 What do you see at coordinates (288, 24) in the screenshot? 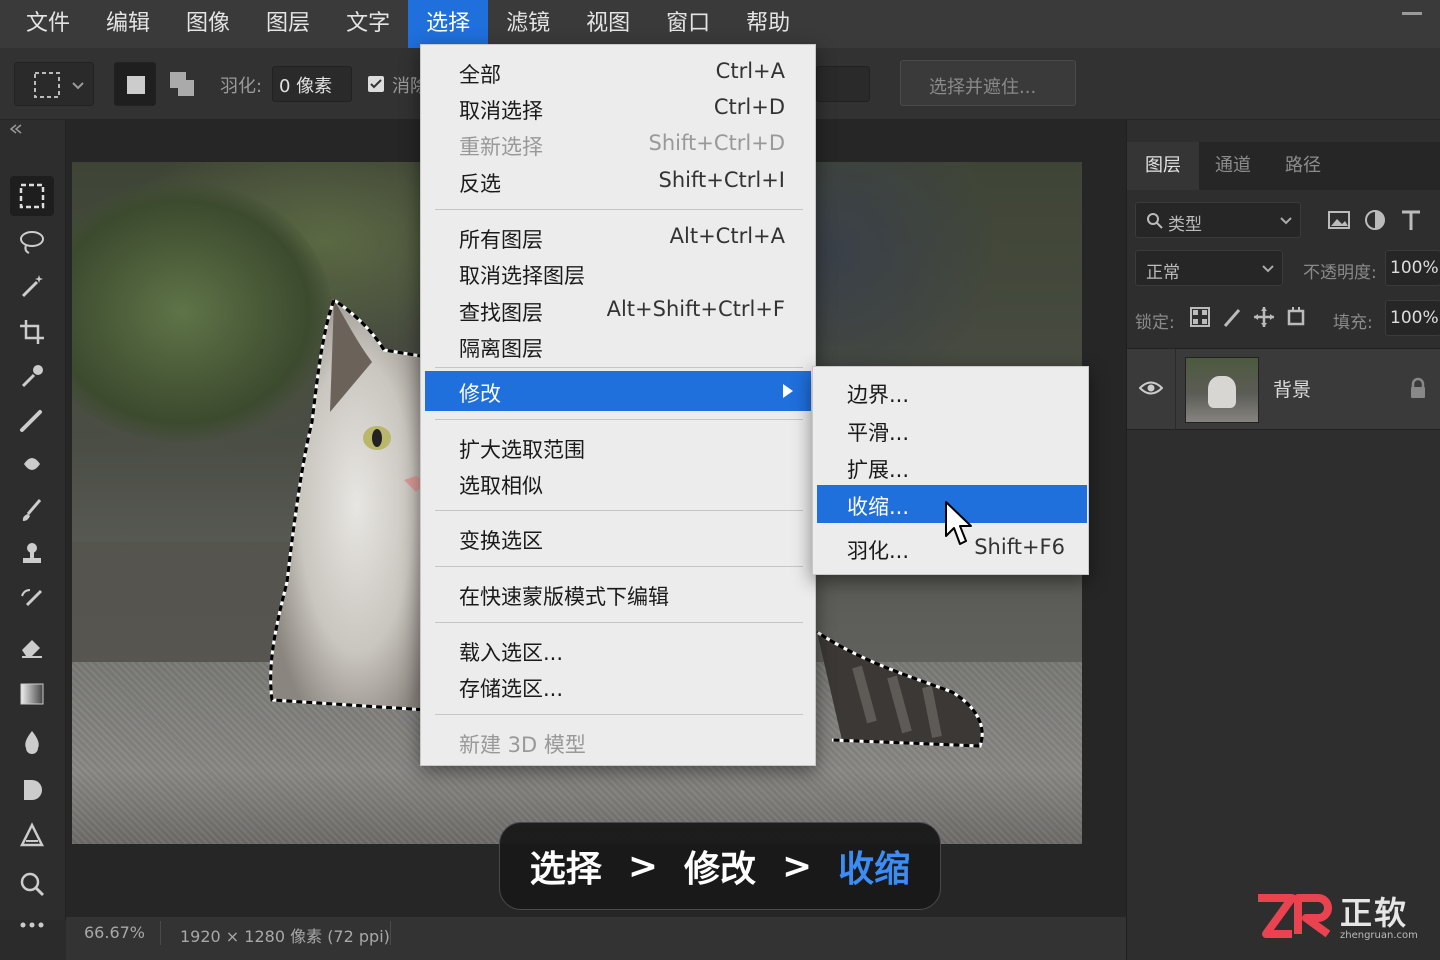
I see `menu-layer: 图层` at bounding box center [288, 24].